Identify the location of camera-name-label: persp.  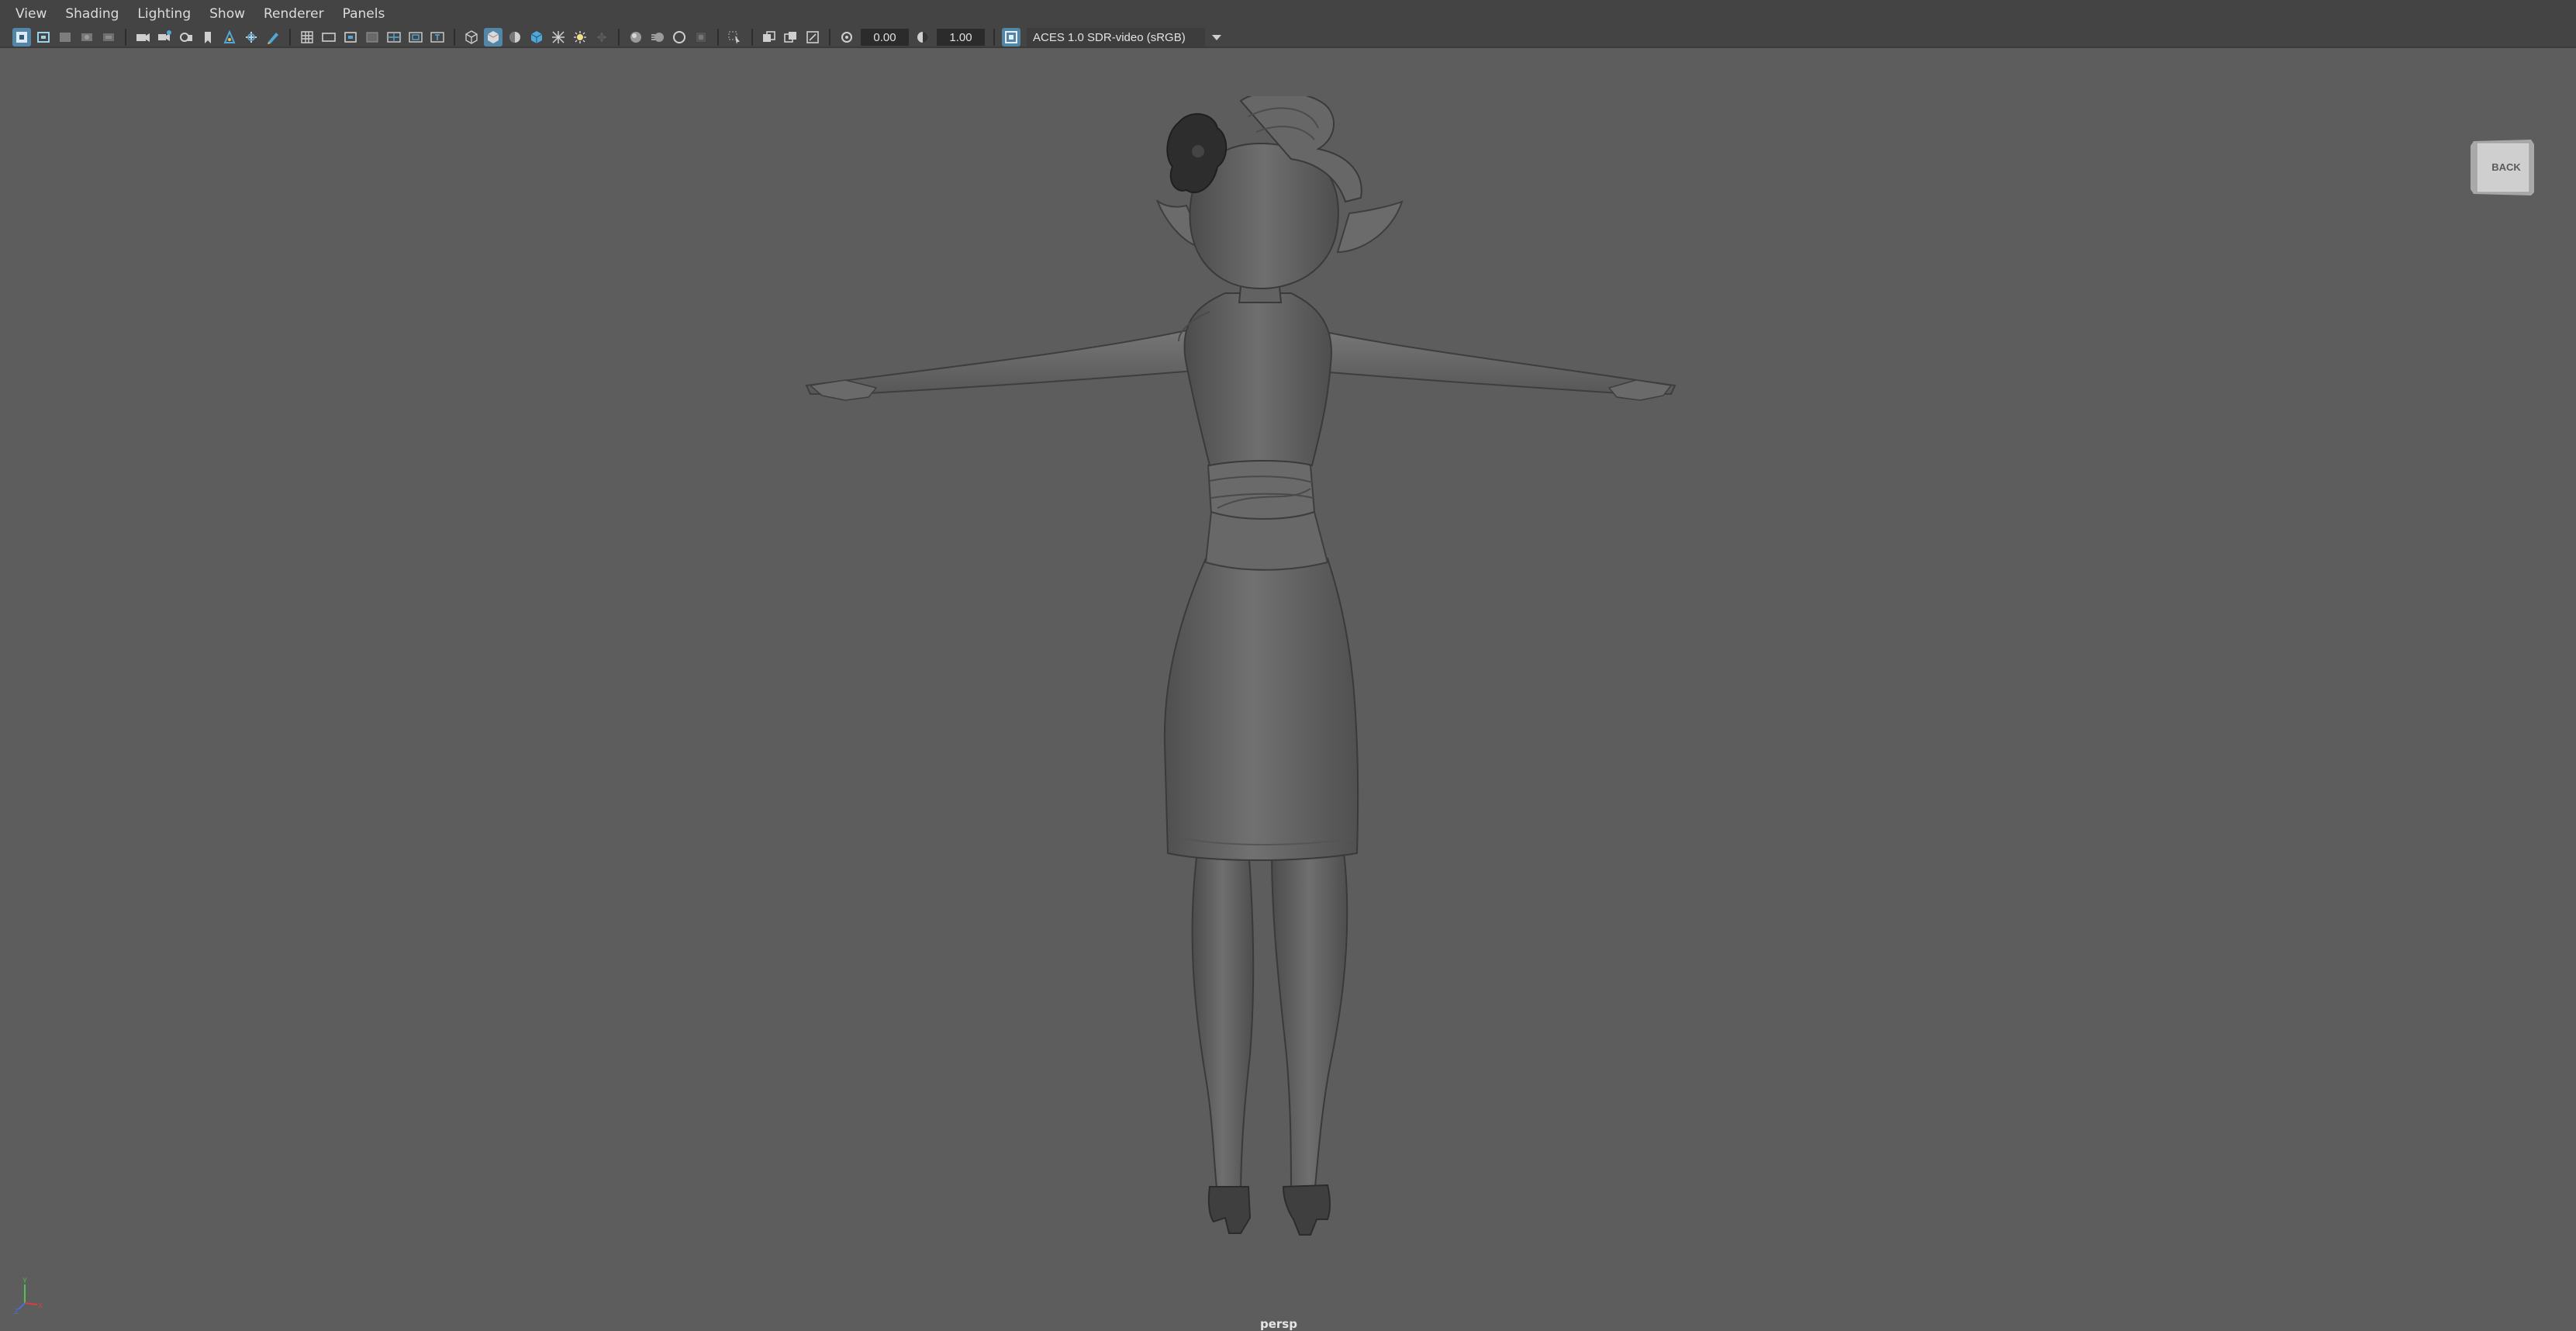
(1279, 1324).